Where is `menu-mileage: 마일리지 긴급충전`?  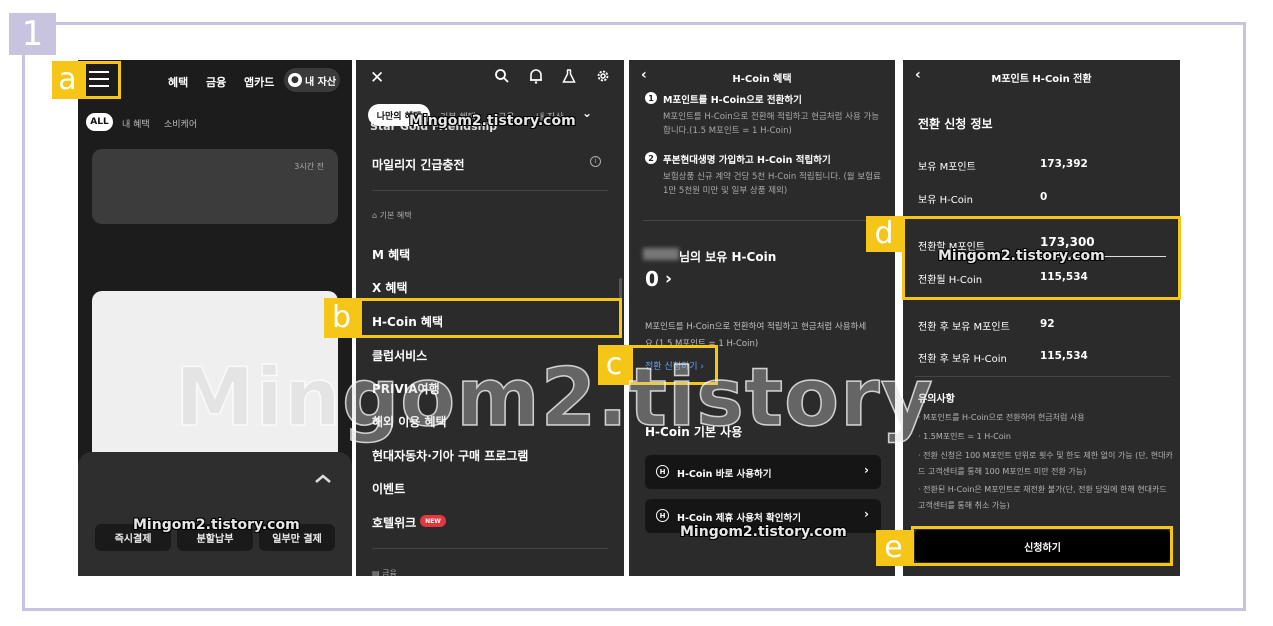
menu-mileage: 마일리지 긴급충전 is located at coordinates (418, 164).